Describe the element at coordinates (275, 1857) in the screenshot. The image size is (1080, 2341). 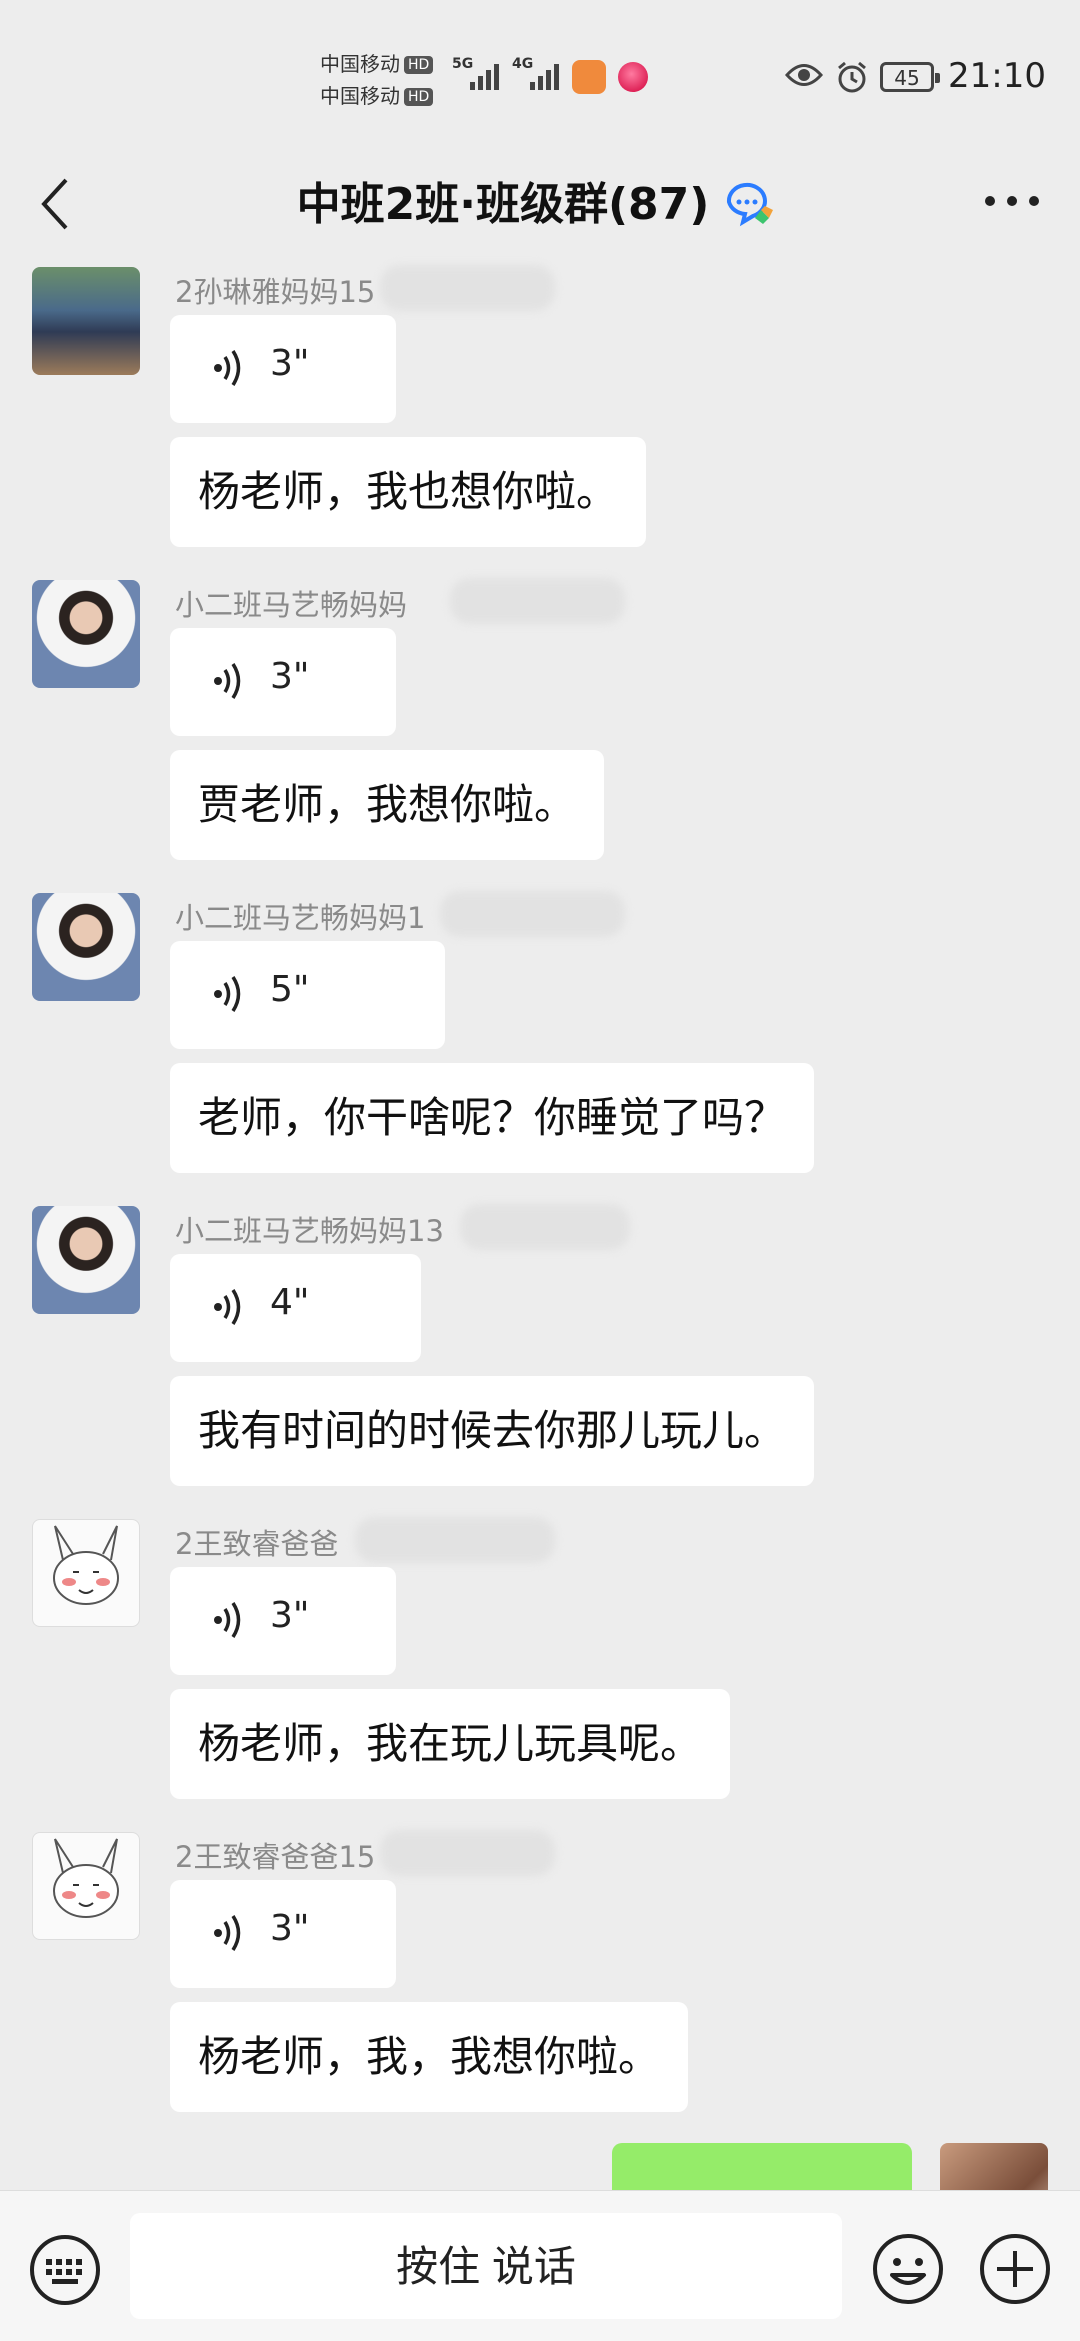
I see `sender-name: 2王致睿爸爸15` at that location.